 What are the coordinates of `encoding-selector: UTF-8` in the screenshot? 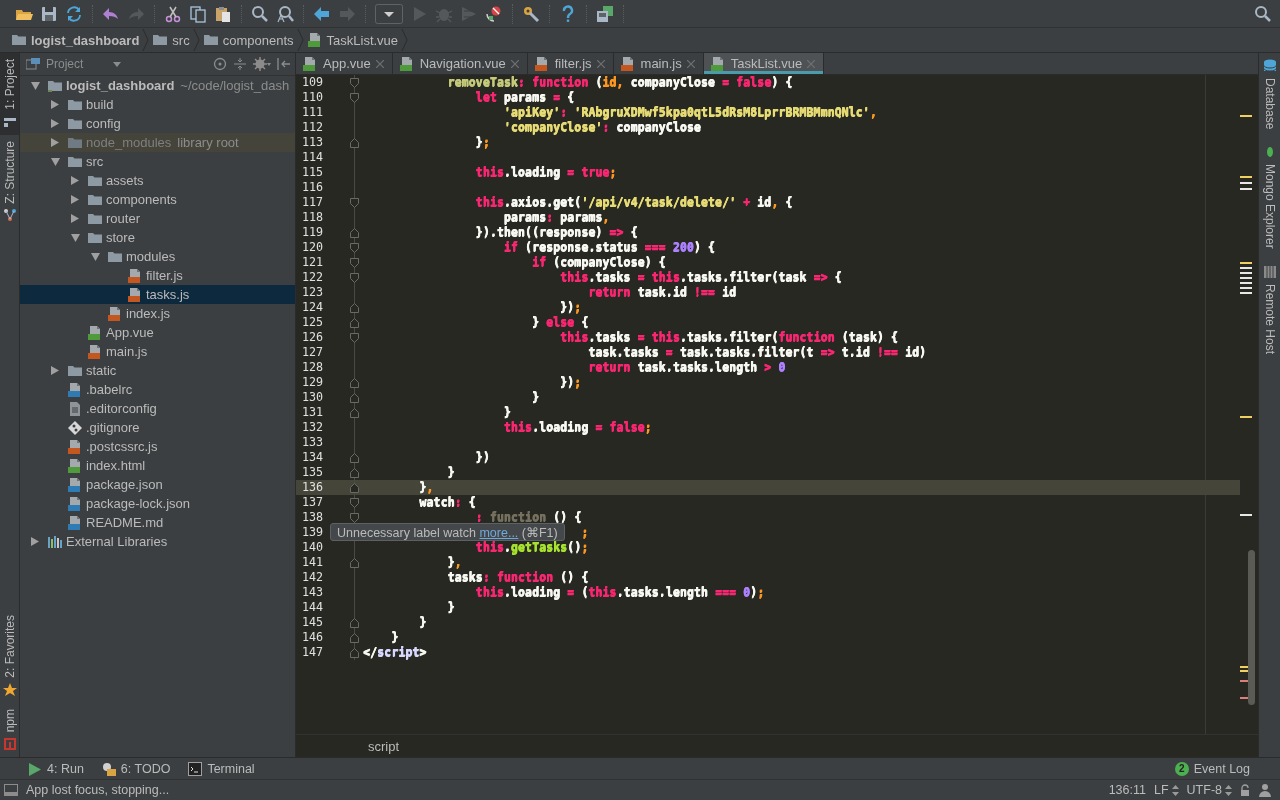 It's located at (1209, 790).